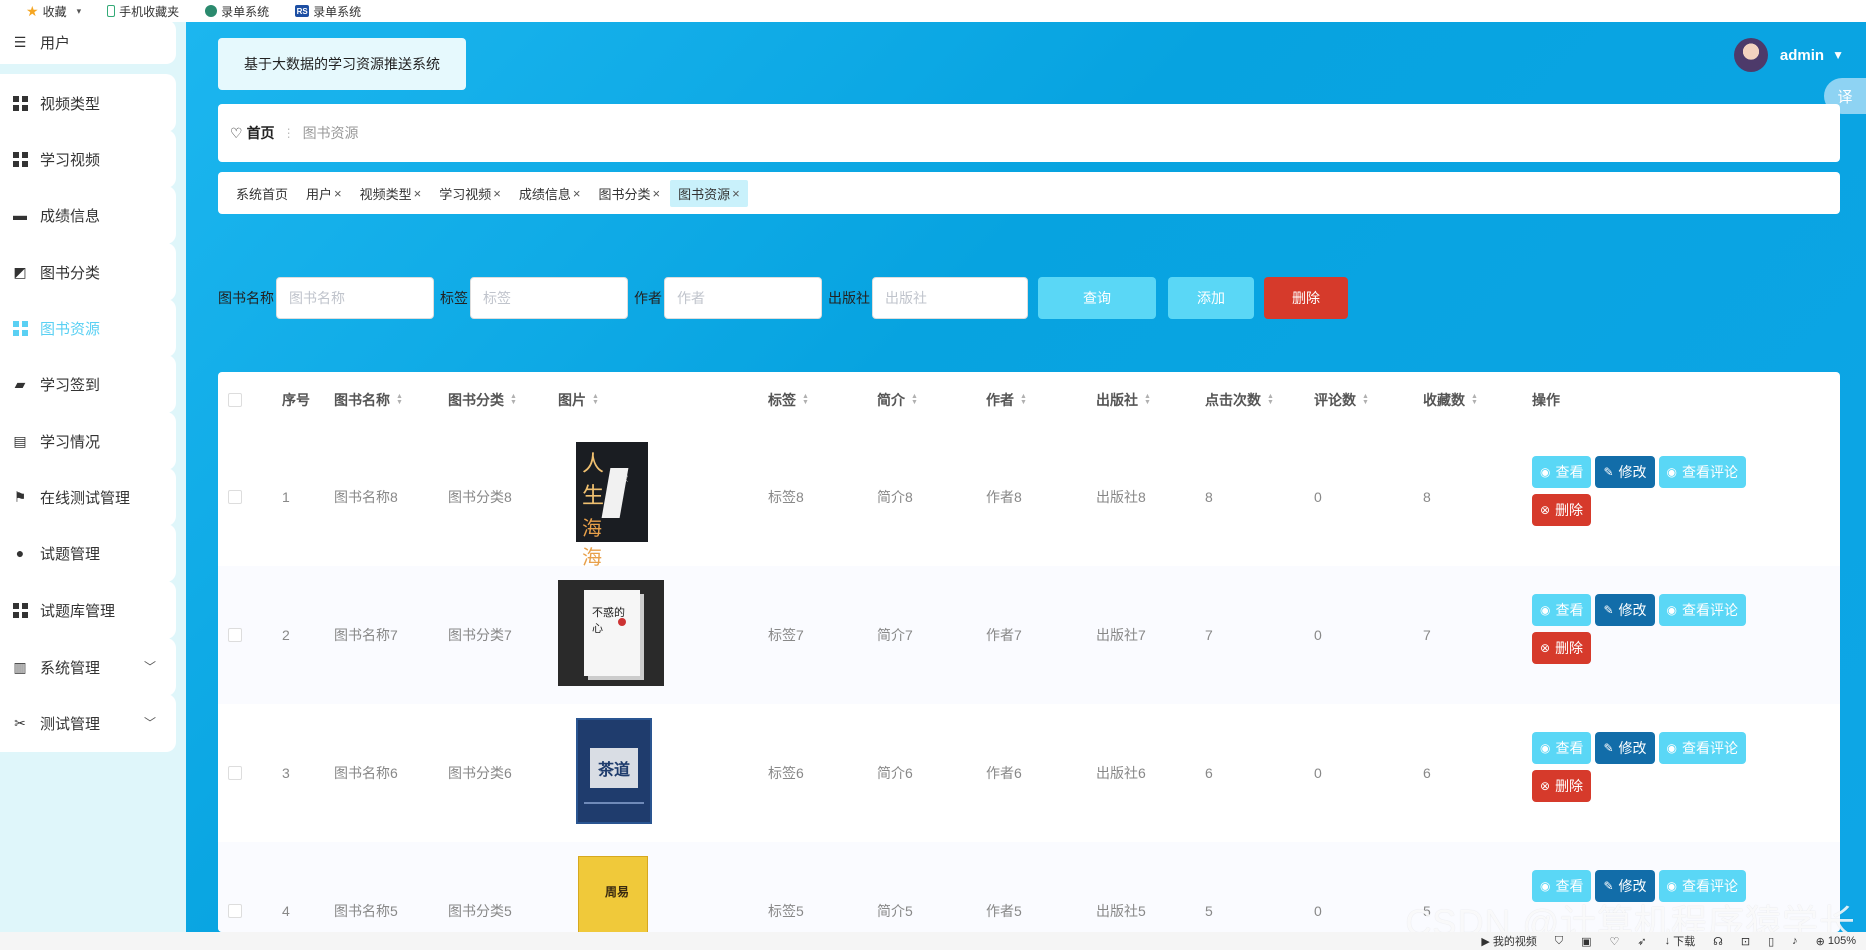 This screenshot has height=950, width=1866. What do you see at coordinates (1788, 55) in the screenshot?
I see `user-menu: admin ▼` at bounding box center [1788, 55].